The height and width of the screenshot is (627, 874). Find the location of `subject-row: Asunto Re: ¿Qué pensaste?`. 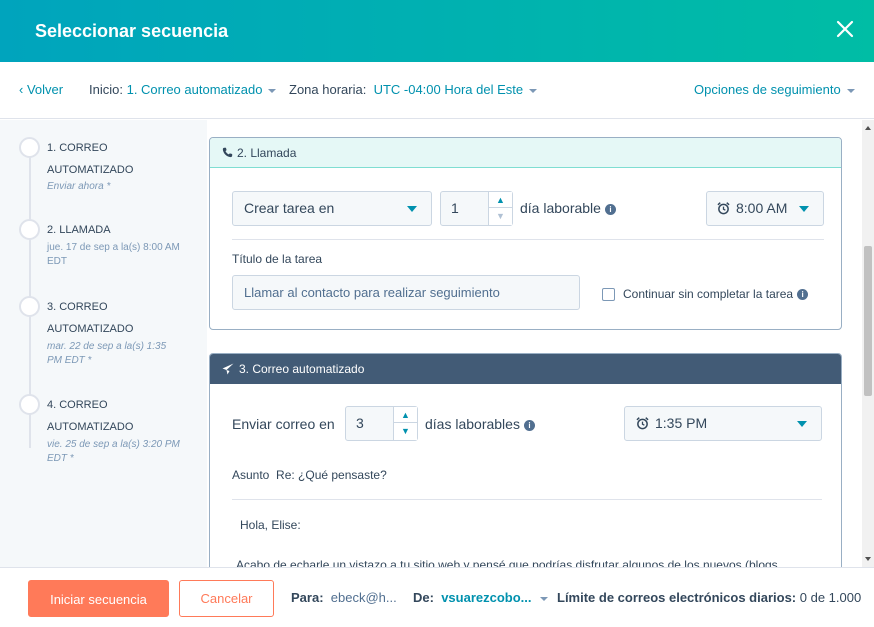

subject-row: Asunto Re: ¿Qué pensaste? is located at coordinates (309, 475).